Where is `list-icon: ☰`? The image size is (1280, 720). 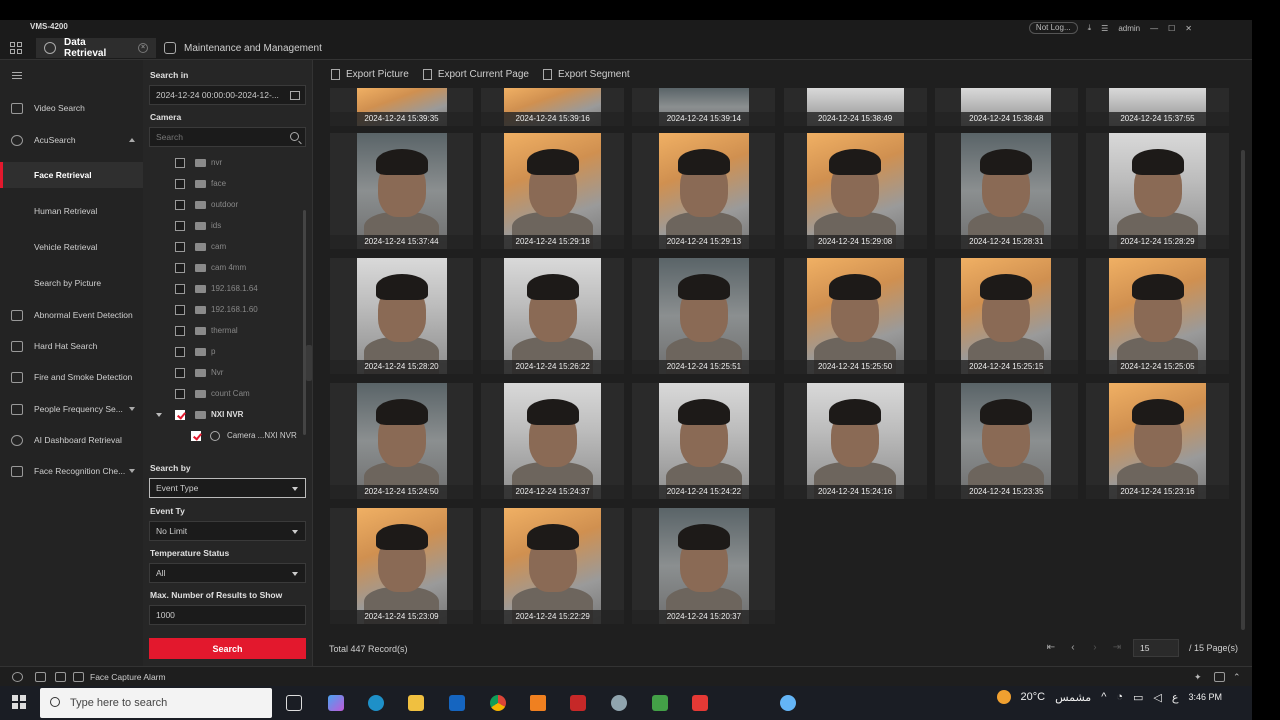 list-icon: ☰ is located at coordinates (1104, 28).